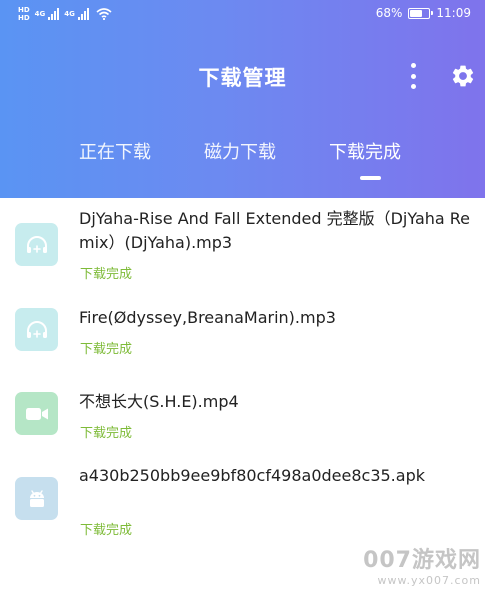  I want to click on status-left: HD HD 4G 4G, so click(65, 14).